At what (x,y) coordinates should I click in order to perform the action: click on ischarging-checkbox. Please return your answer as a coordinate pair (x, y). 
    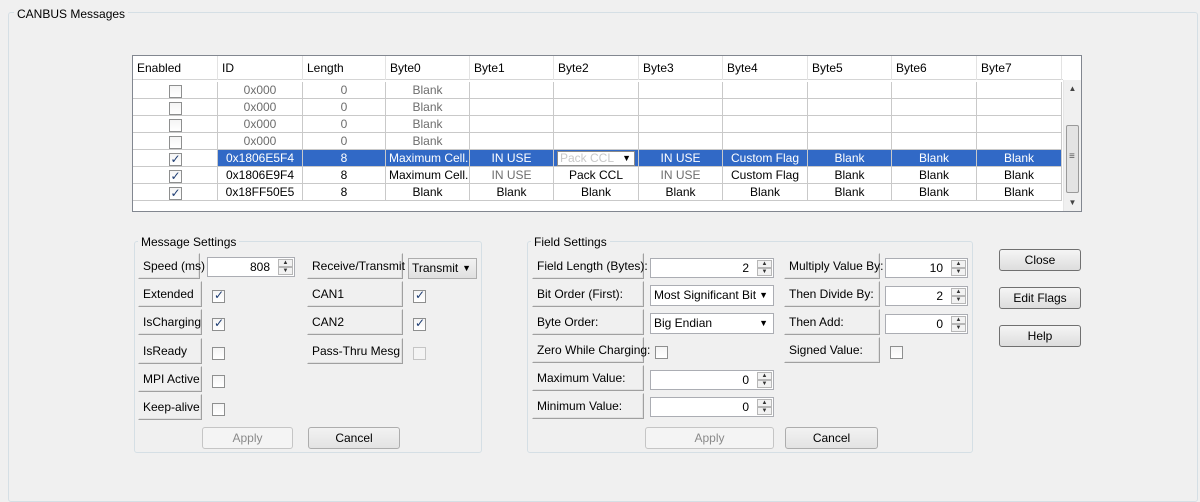
    Looking at the image, I should click on (218, 323).